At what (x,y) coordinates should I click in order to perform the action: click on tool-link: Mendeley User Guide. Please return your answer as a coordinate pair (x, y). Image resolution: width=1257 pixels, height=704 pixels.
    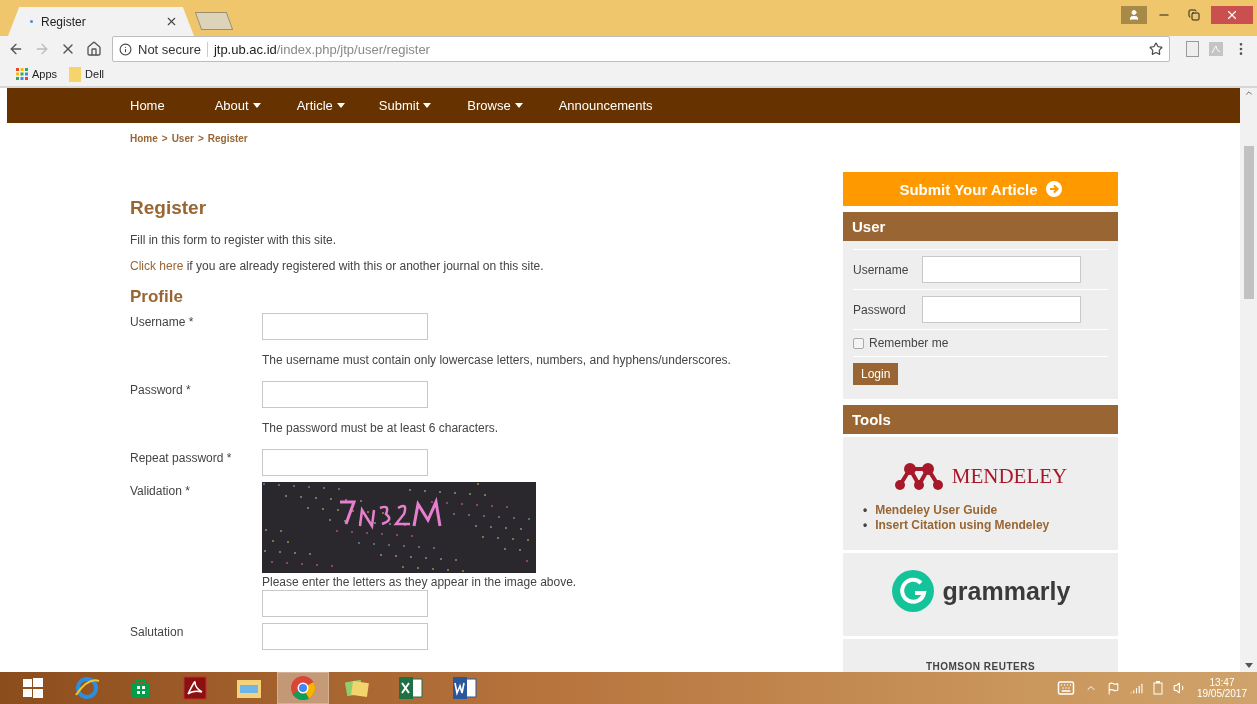
    Looking at the image, I should click on (936, 510).